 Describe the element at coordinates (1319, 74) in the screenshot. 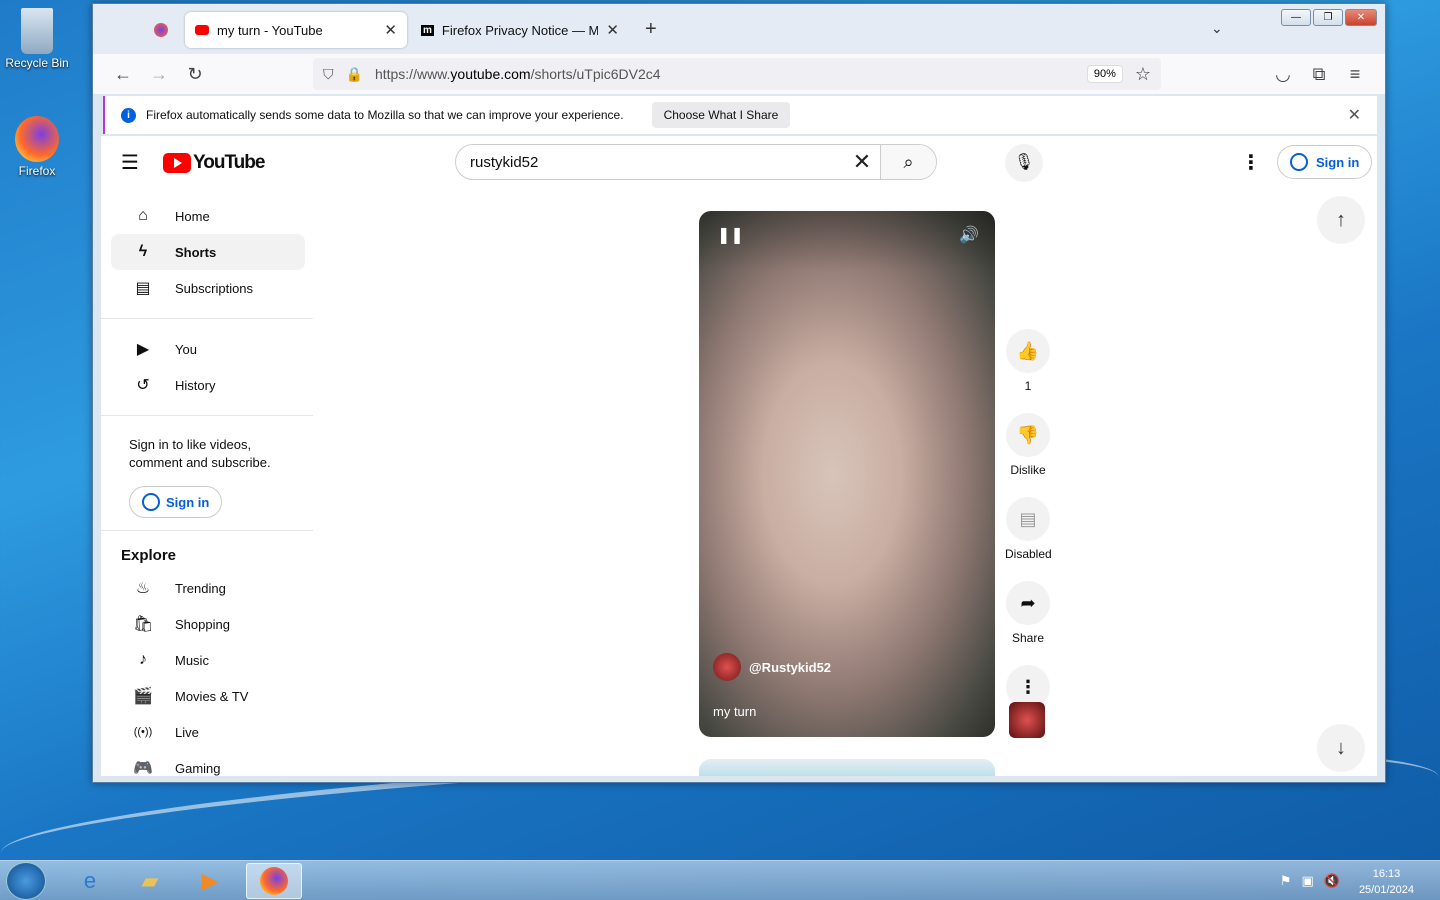

I see `extensions-icon: ⧉` at that location.